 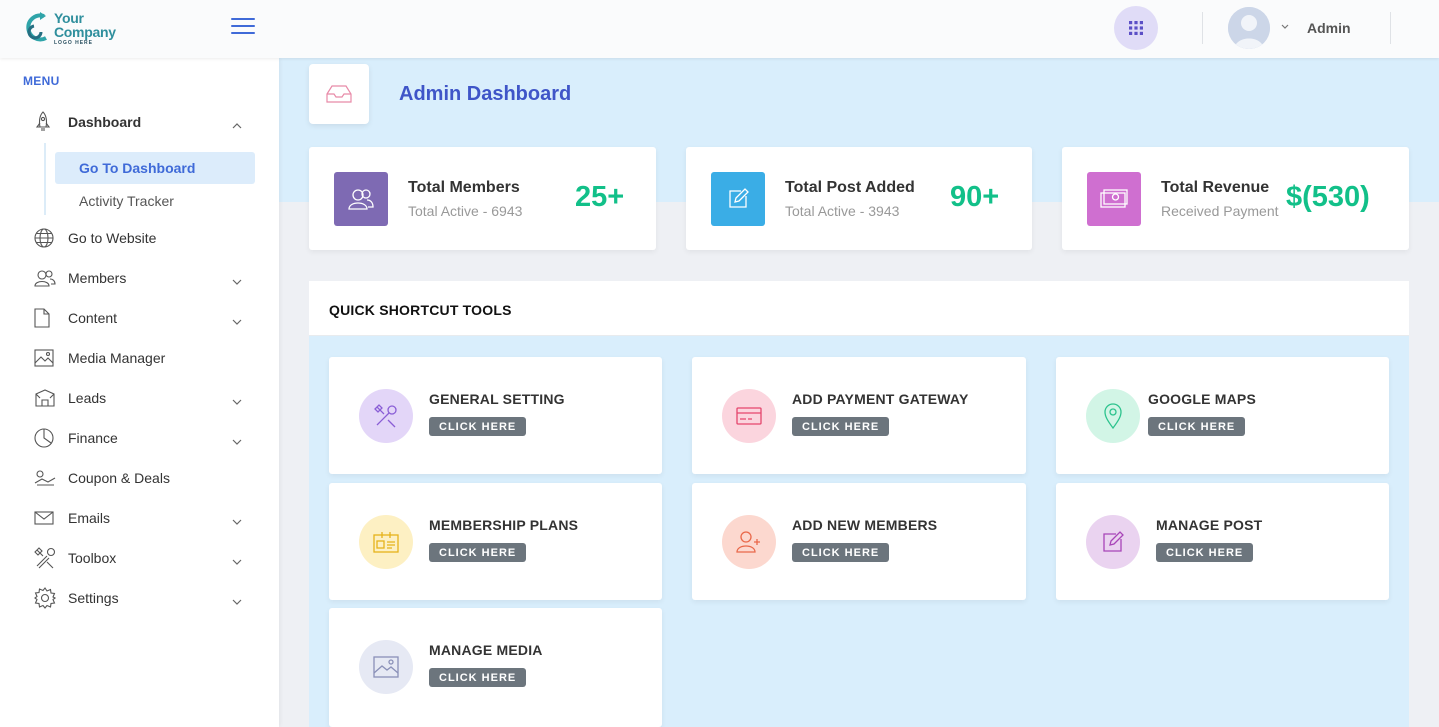 I want to click on tool-card-membership-plans: MEMBERSHIP PLANS CLICK HERE, so click(x=495, y=541).